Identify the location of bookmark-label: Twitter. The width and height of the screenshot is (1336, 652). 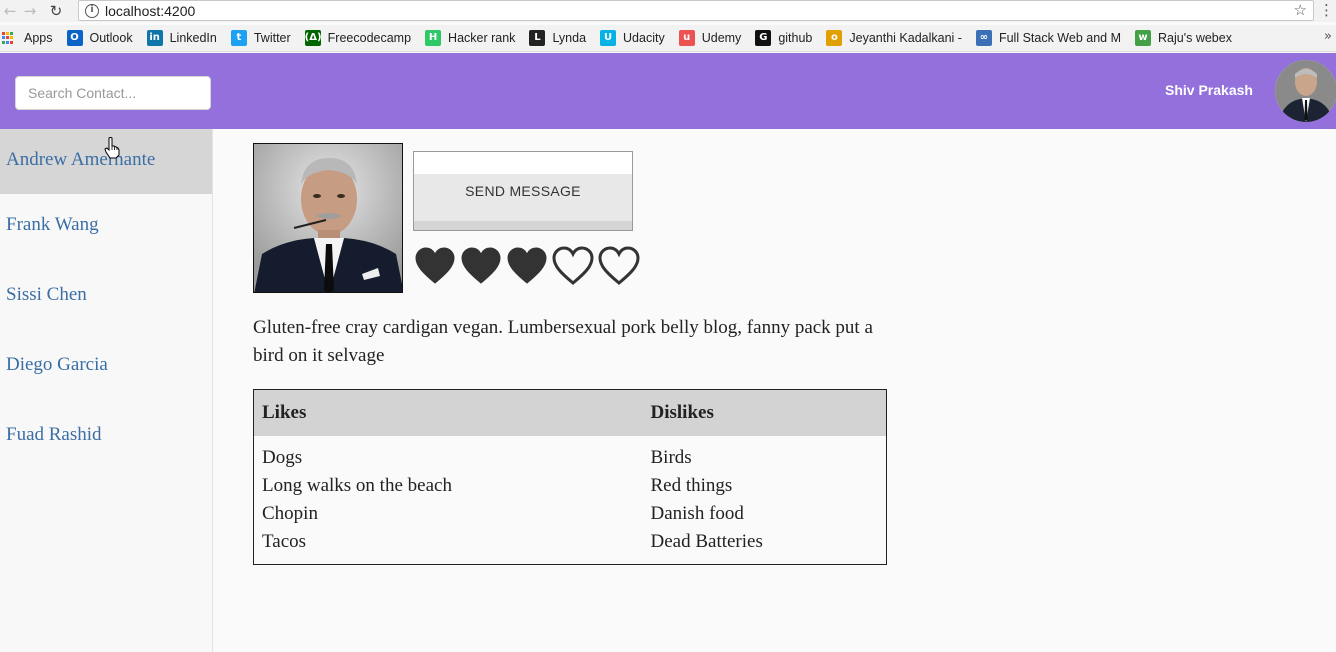
(272, 38).